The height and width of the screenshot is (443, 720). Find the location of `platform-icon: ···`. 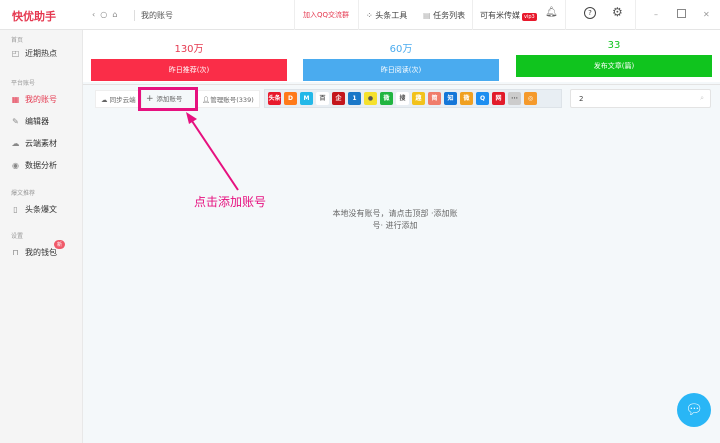

platform-icon: ··· is located at coordinates (514, 98).